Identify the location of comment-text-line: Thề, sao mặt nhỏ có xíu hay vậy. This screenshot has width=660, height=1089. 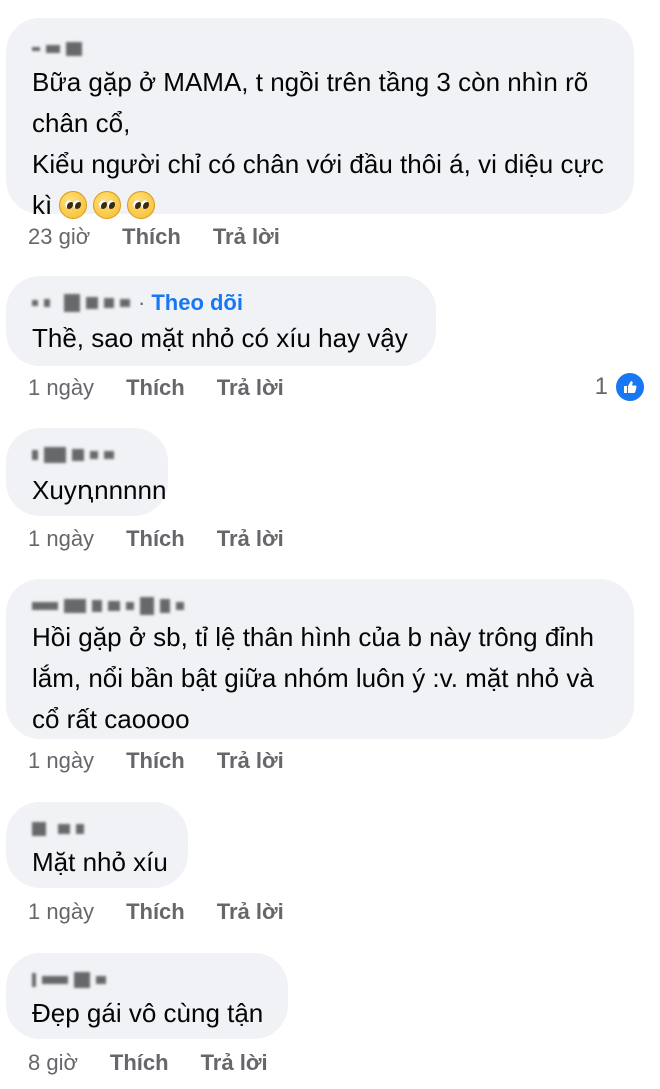
(220, 338).